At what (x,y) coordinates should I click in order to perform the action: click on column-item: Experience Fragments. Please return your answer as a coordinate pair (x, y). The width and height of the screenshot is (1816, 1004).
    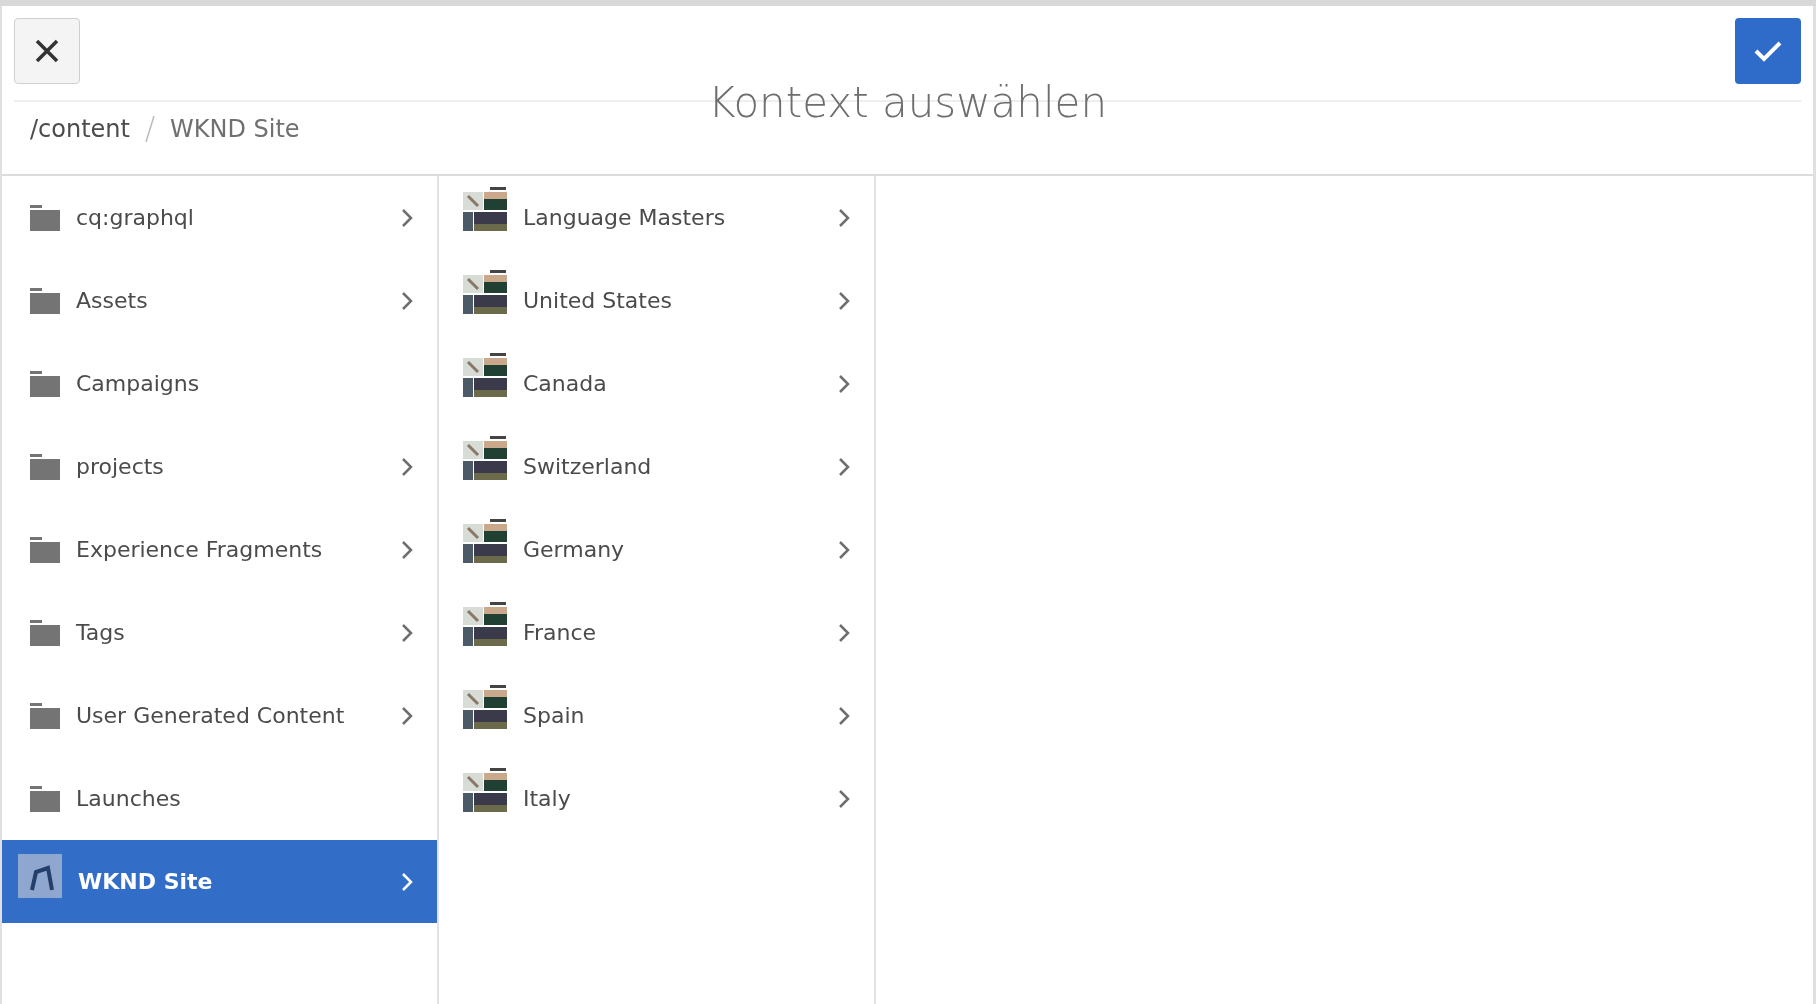
    Looking at the image, I should click on (219, 549).